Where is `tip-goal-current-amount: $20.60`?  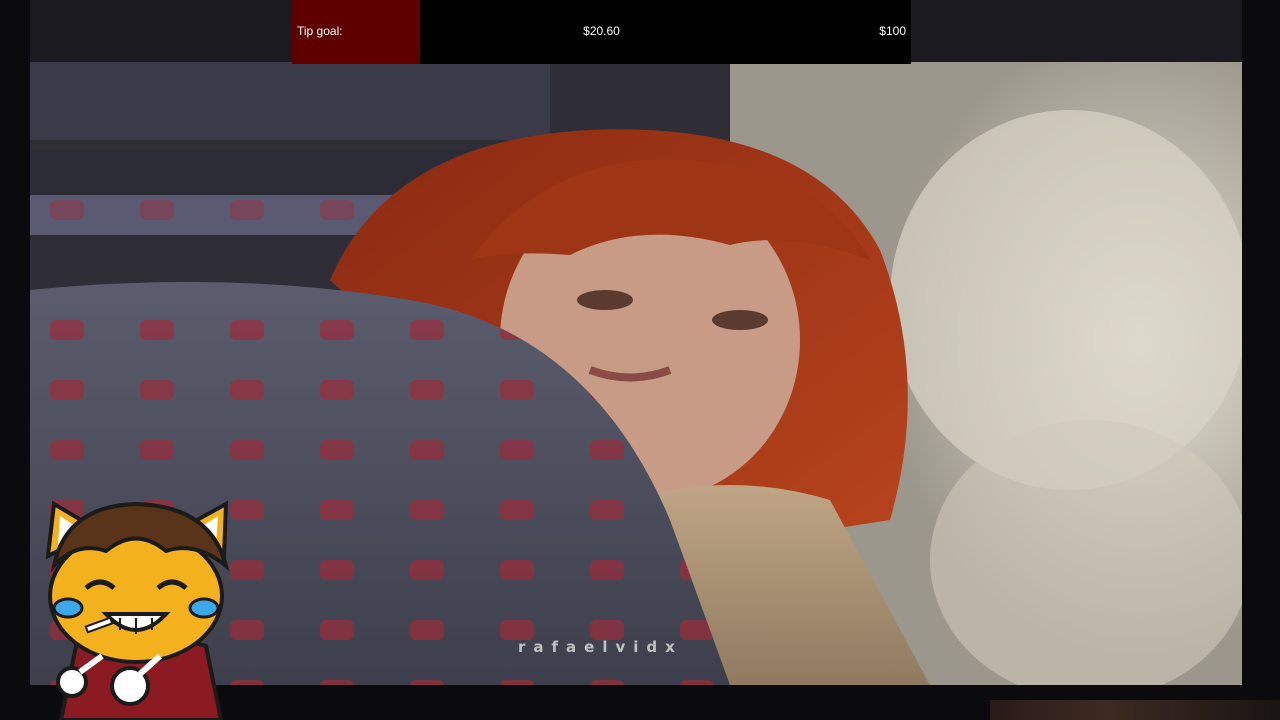 tip-goal-current-amount: $20.60 is located at coordinates (601, 31).